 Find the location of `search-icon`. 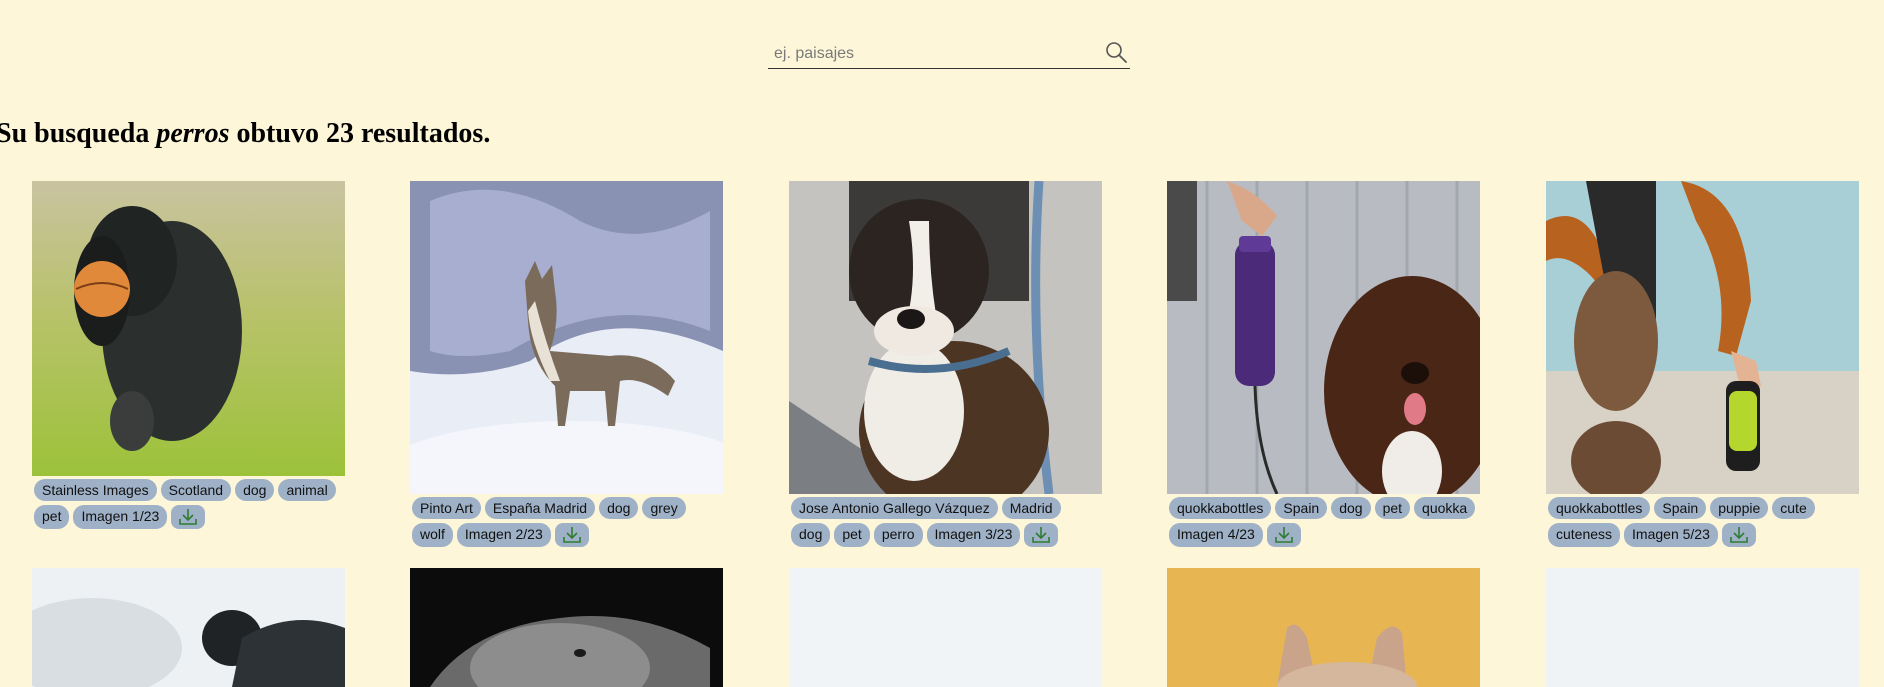

search-icon is located at coordinates (1116, 52).